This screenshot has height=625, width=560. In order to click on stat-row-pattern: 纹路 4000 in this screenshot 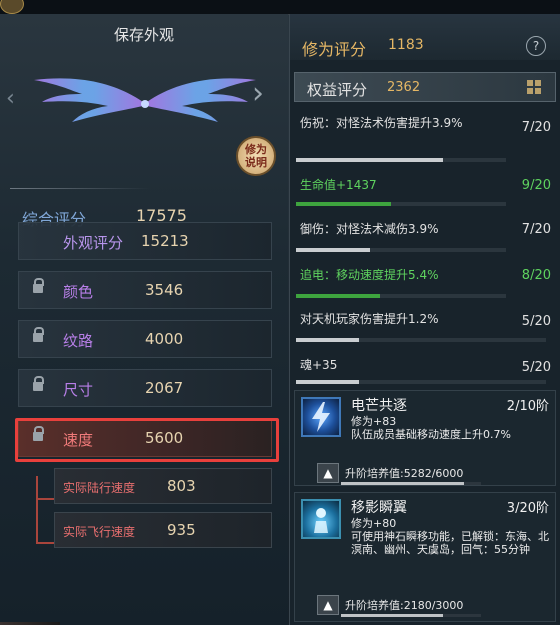, I will do `click(145, 339)`.